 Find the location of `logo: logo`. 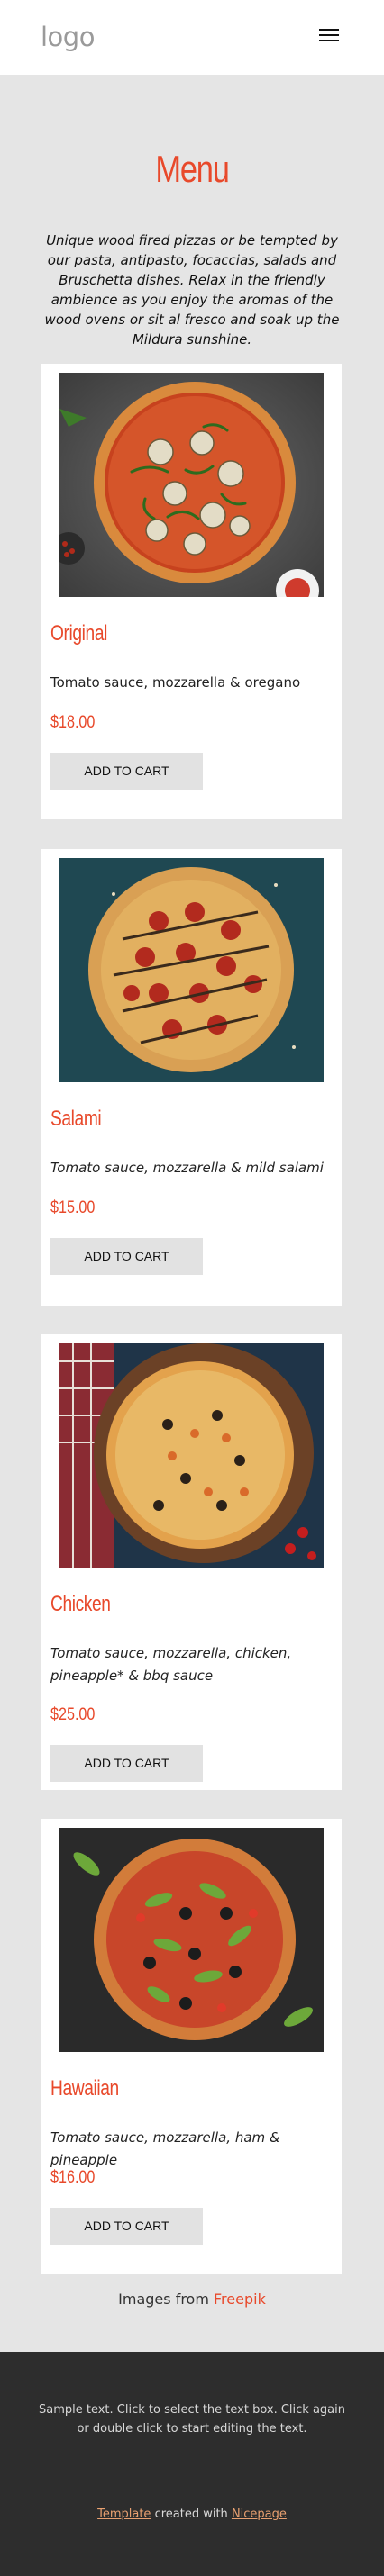

logo: logo is located at coordinates (68, 37).